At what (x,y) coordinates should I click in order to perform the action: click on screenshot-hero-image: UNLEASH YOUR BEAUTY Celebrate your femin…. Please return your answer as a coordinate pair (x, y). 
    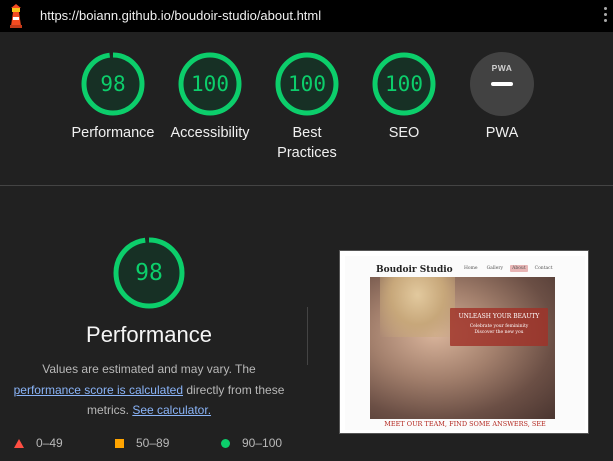
    Looking at the image, I should click on (462, 348).